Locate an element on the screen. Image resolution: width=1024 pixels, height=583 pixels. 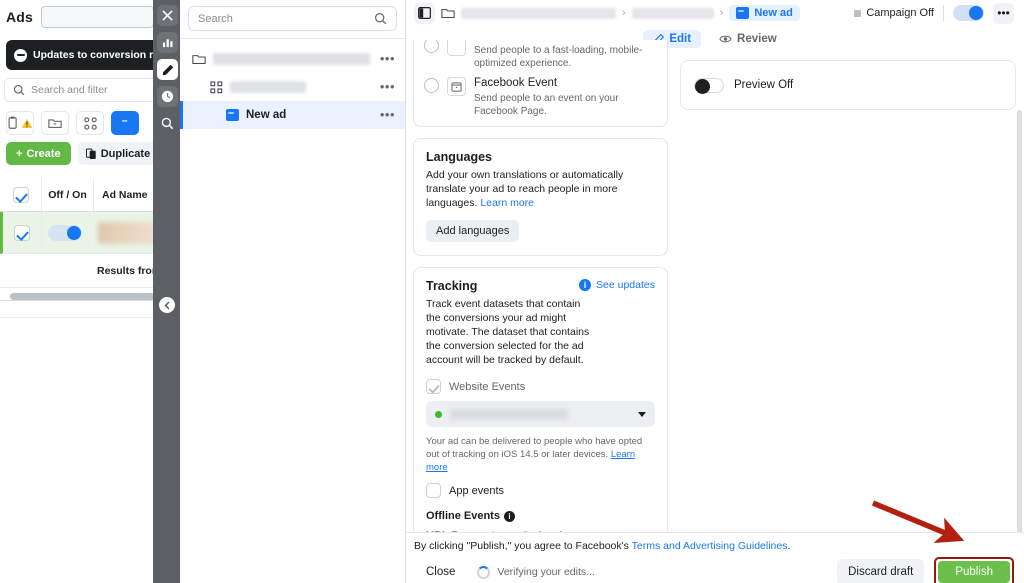
breadcrumb-new-ad: New ad is located at coordinates (764, 13).